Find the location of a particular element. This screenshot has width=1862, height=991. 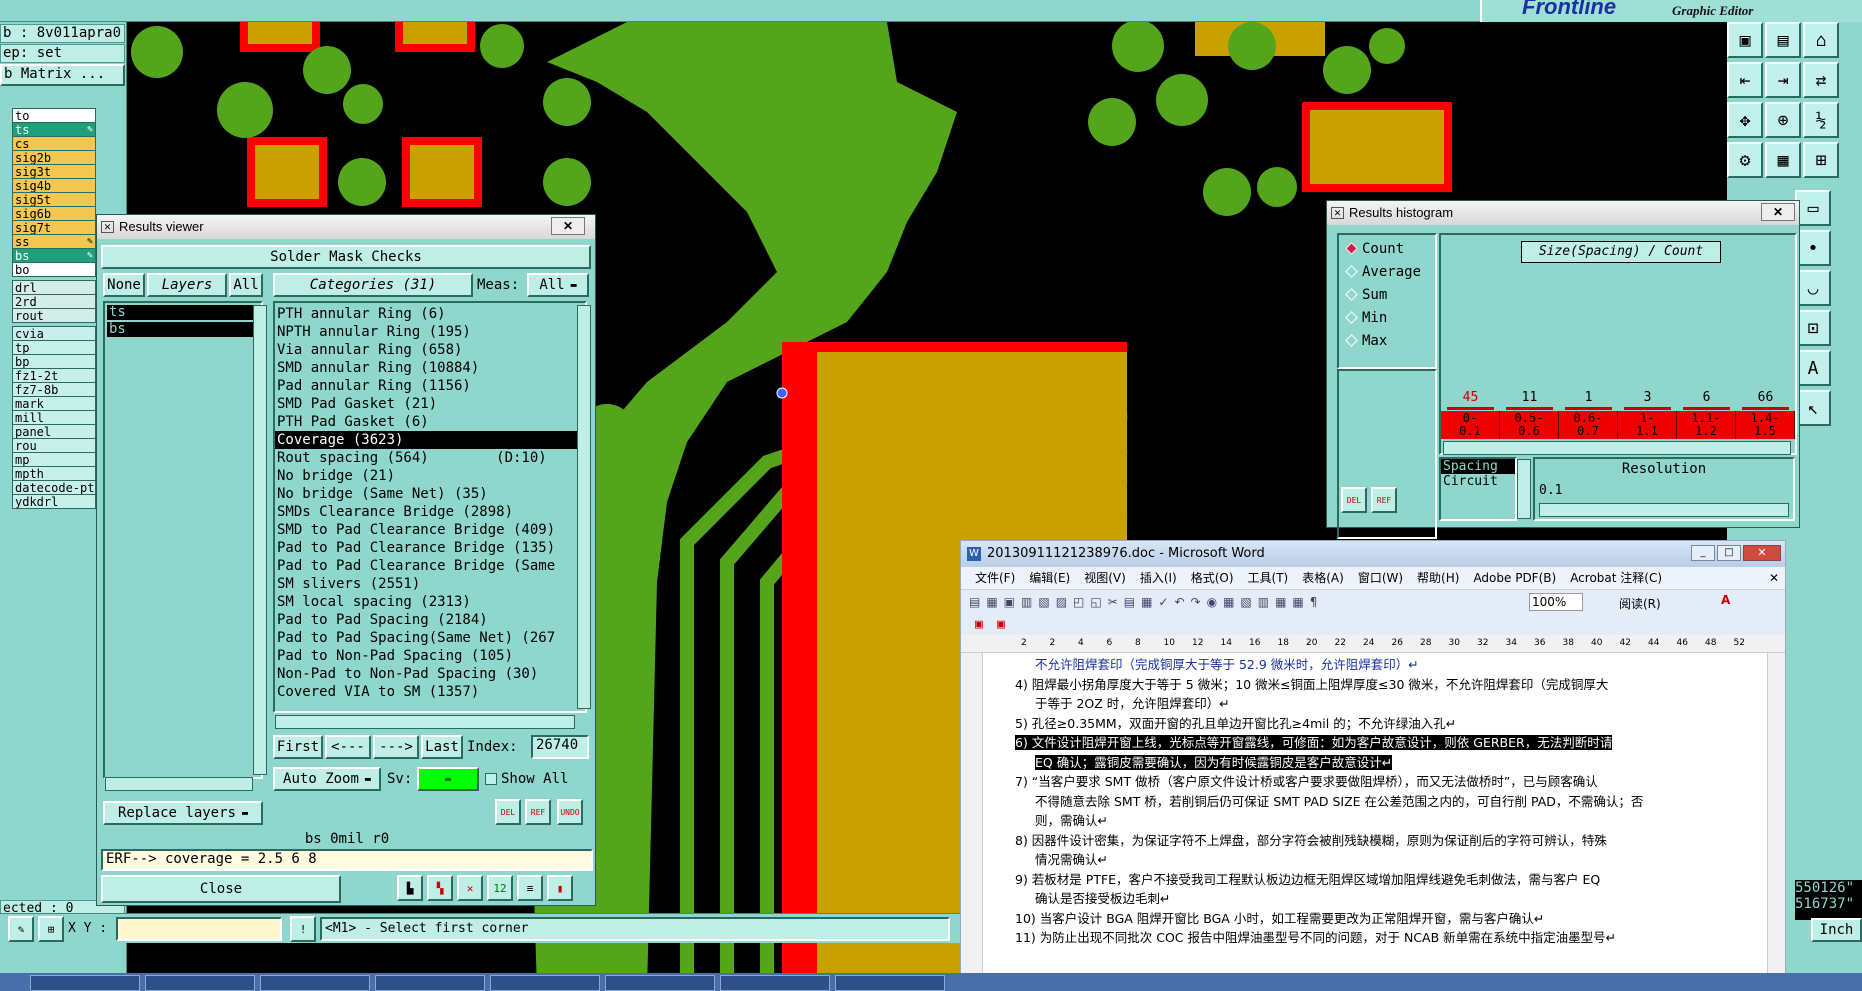

alert-icon: ! is located at coordinates (303, 929).